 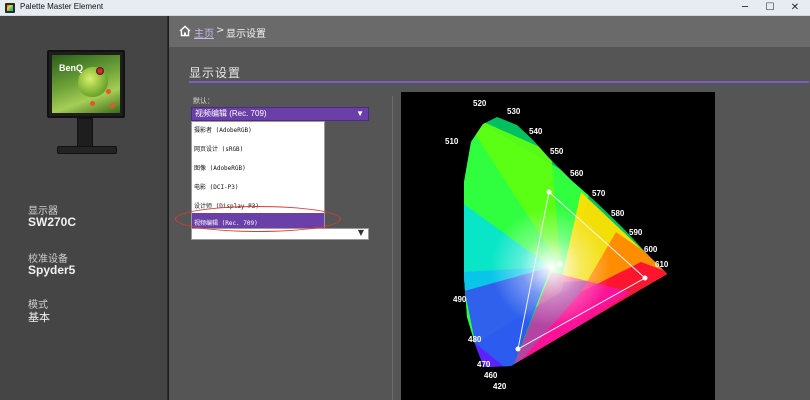 I want to click on wavelength-label: 420, so click(x=500, y=386).